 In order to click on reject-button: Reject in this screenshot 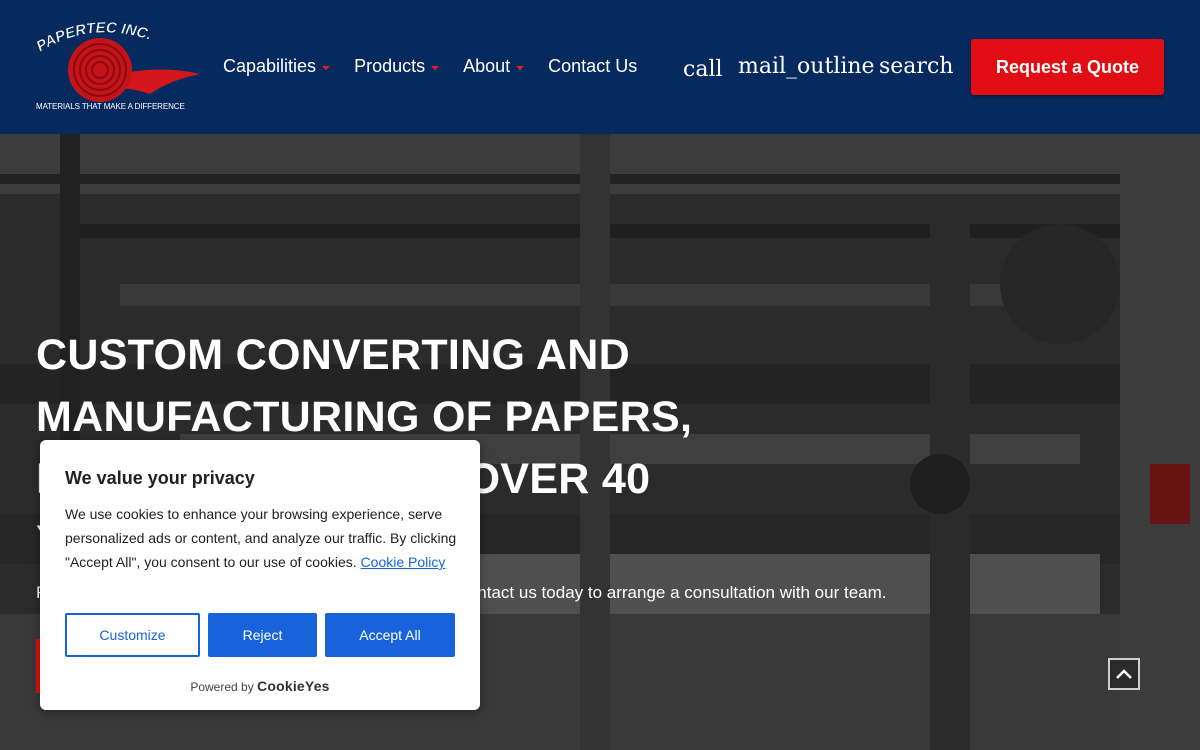, I will do `click(262, 635)`.